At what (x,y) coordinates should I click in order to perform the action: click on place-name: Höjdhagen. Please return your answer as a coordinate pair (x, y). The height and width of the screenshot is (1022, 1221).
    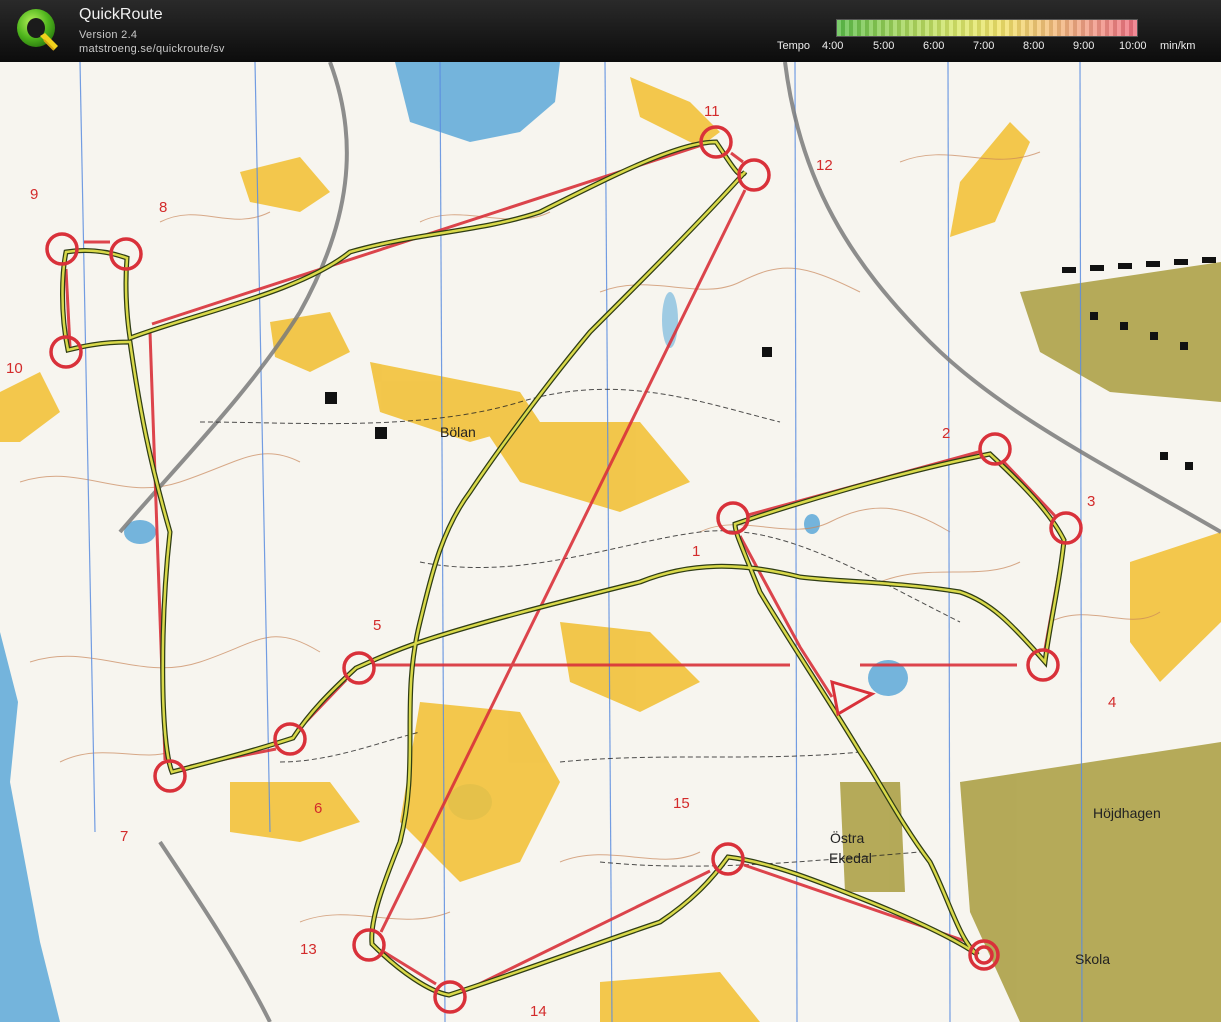
    Looking at the image, I should click on (1127, 813).